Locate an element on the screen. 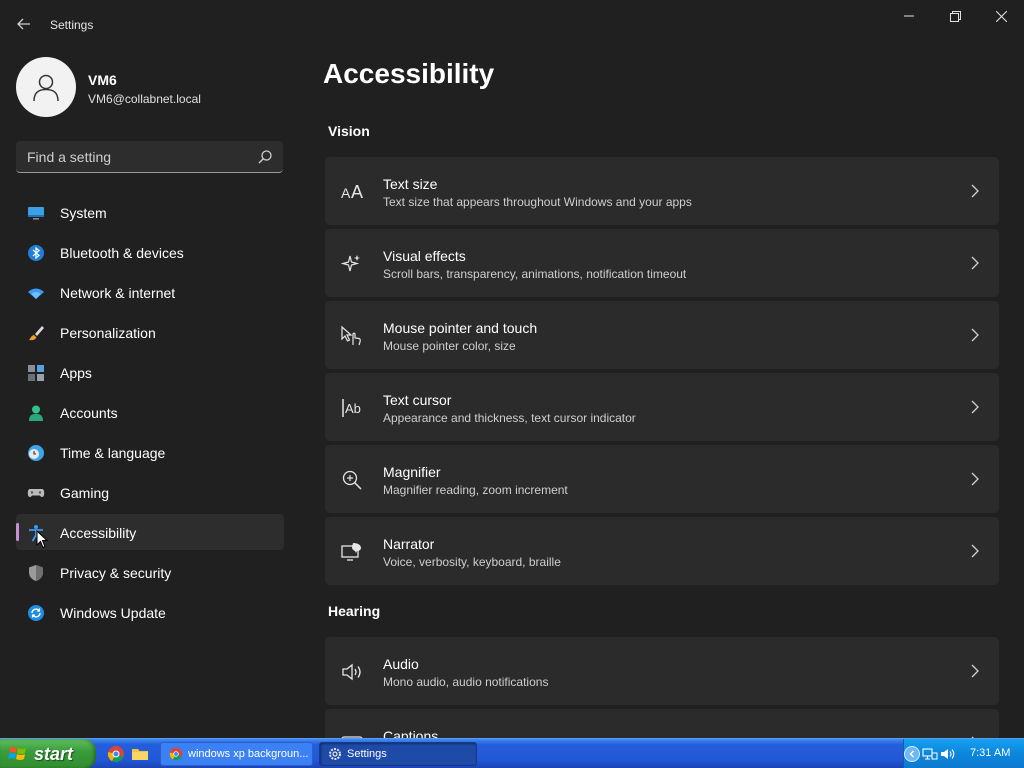 This screenshot has width=1024, height=768. sidebar-item-label: Accessibility is located at coordinates (98, 533).